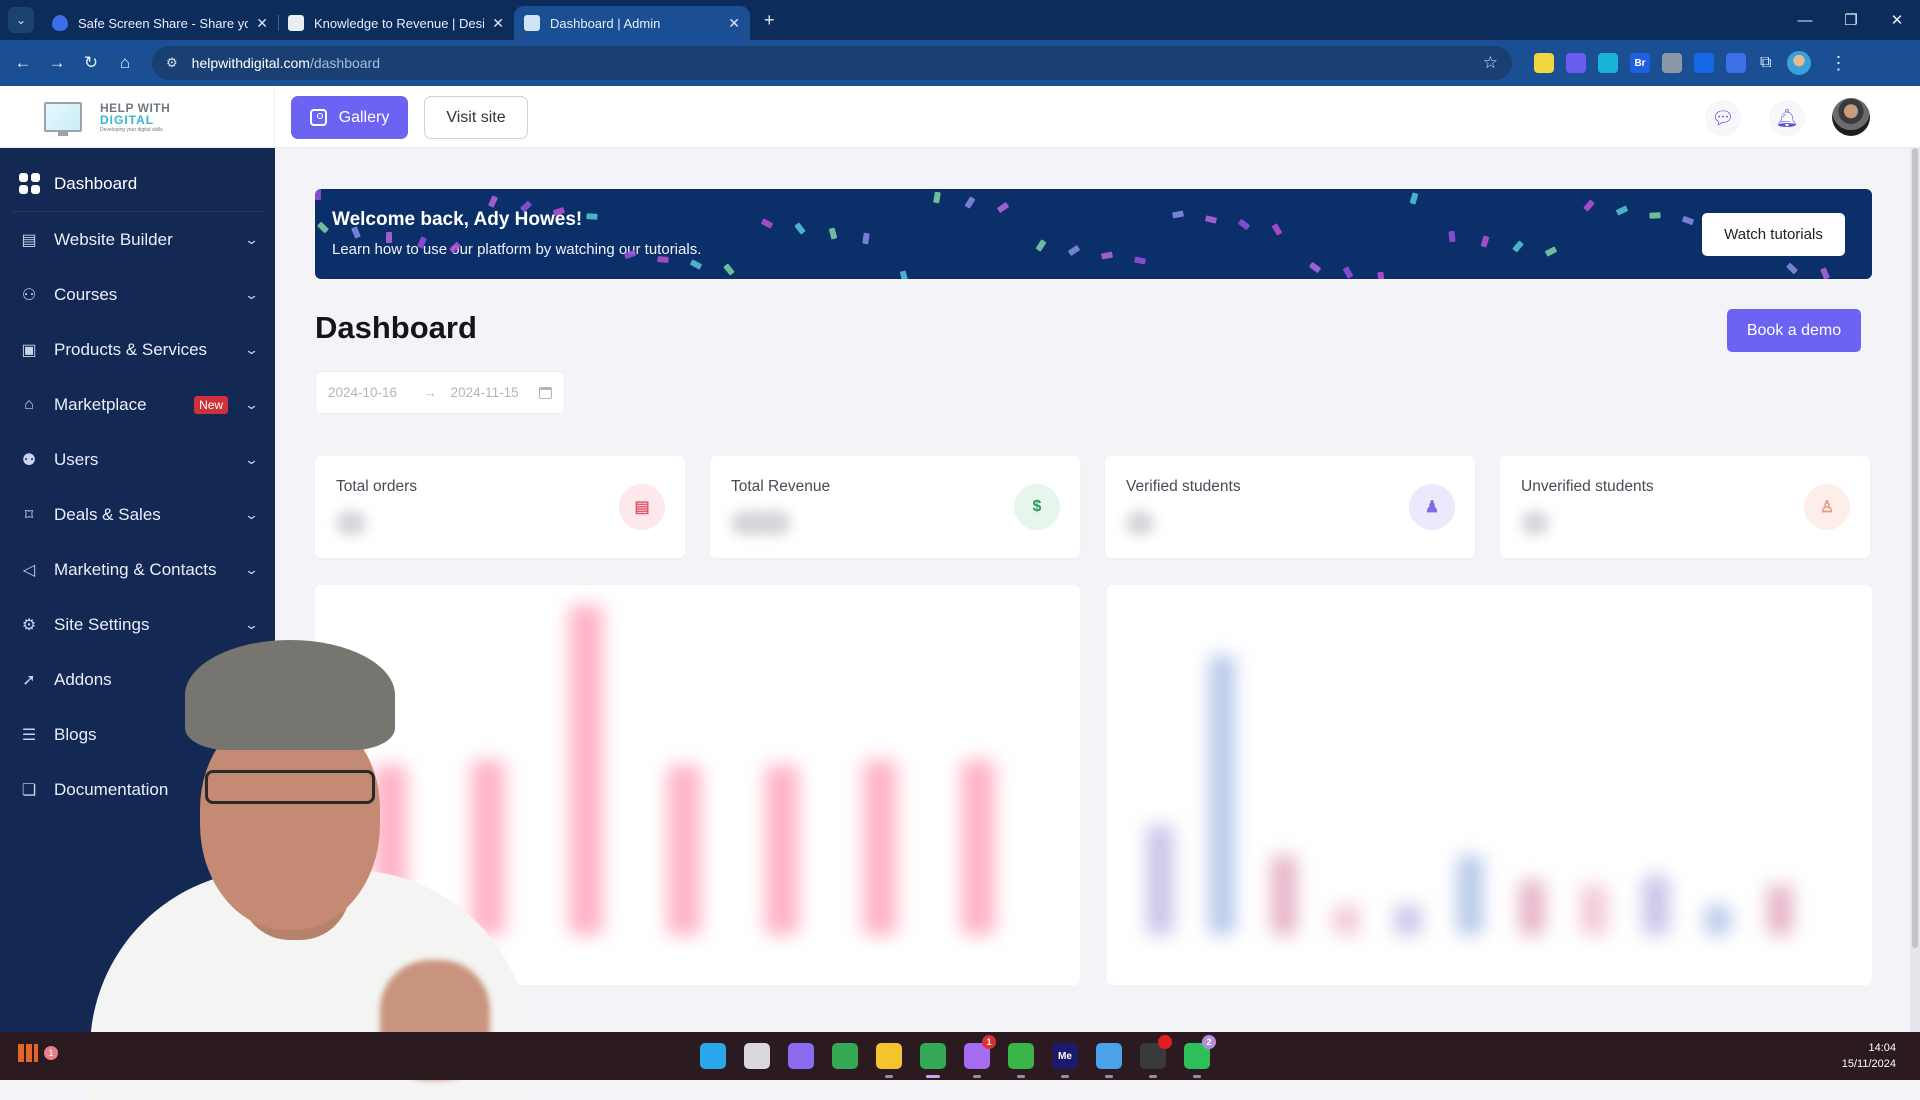 This screenshot has width=1920, height=1100. What do you see at coordinates (1156, 1056) in the screenshot?
I see `taskbar-obs-icon` at bounding box center [1156, 1056].